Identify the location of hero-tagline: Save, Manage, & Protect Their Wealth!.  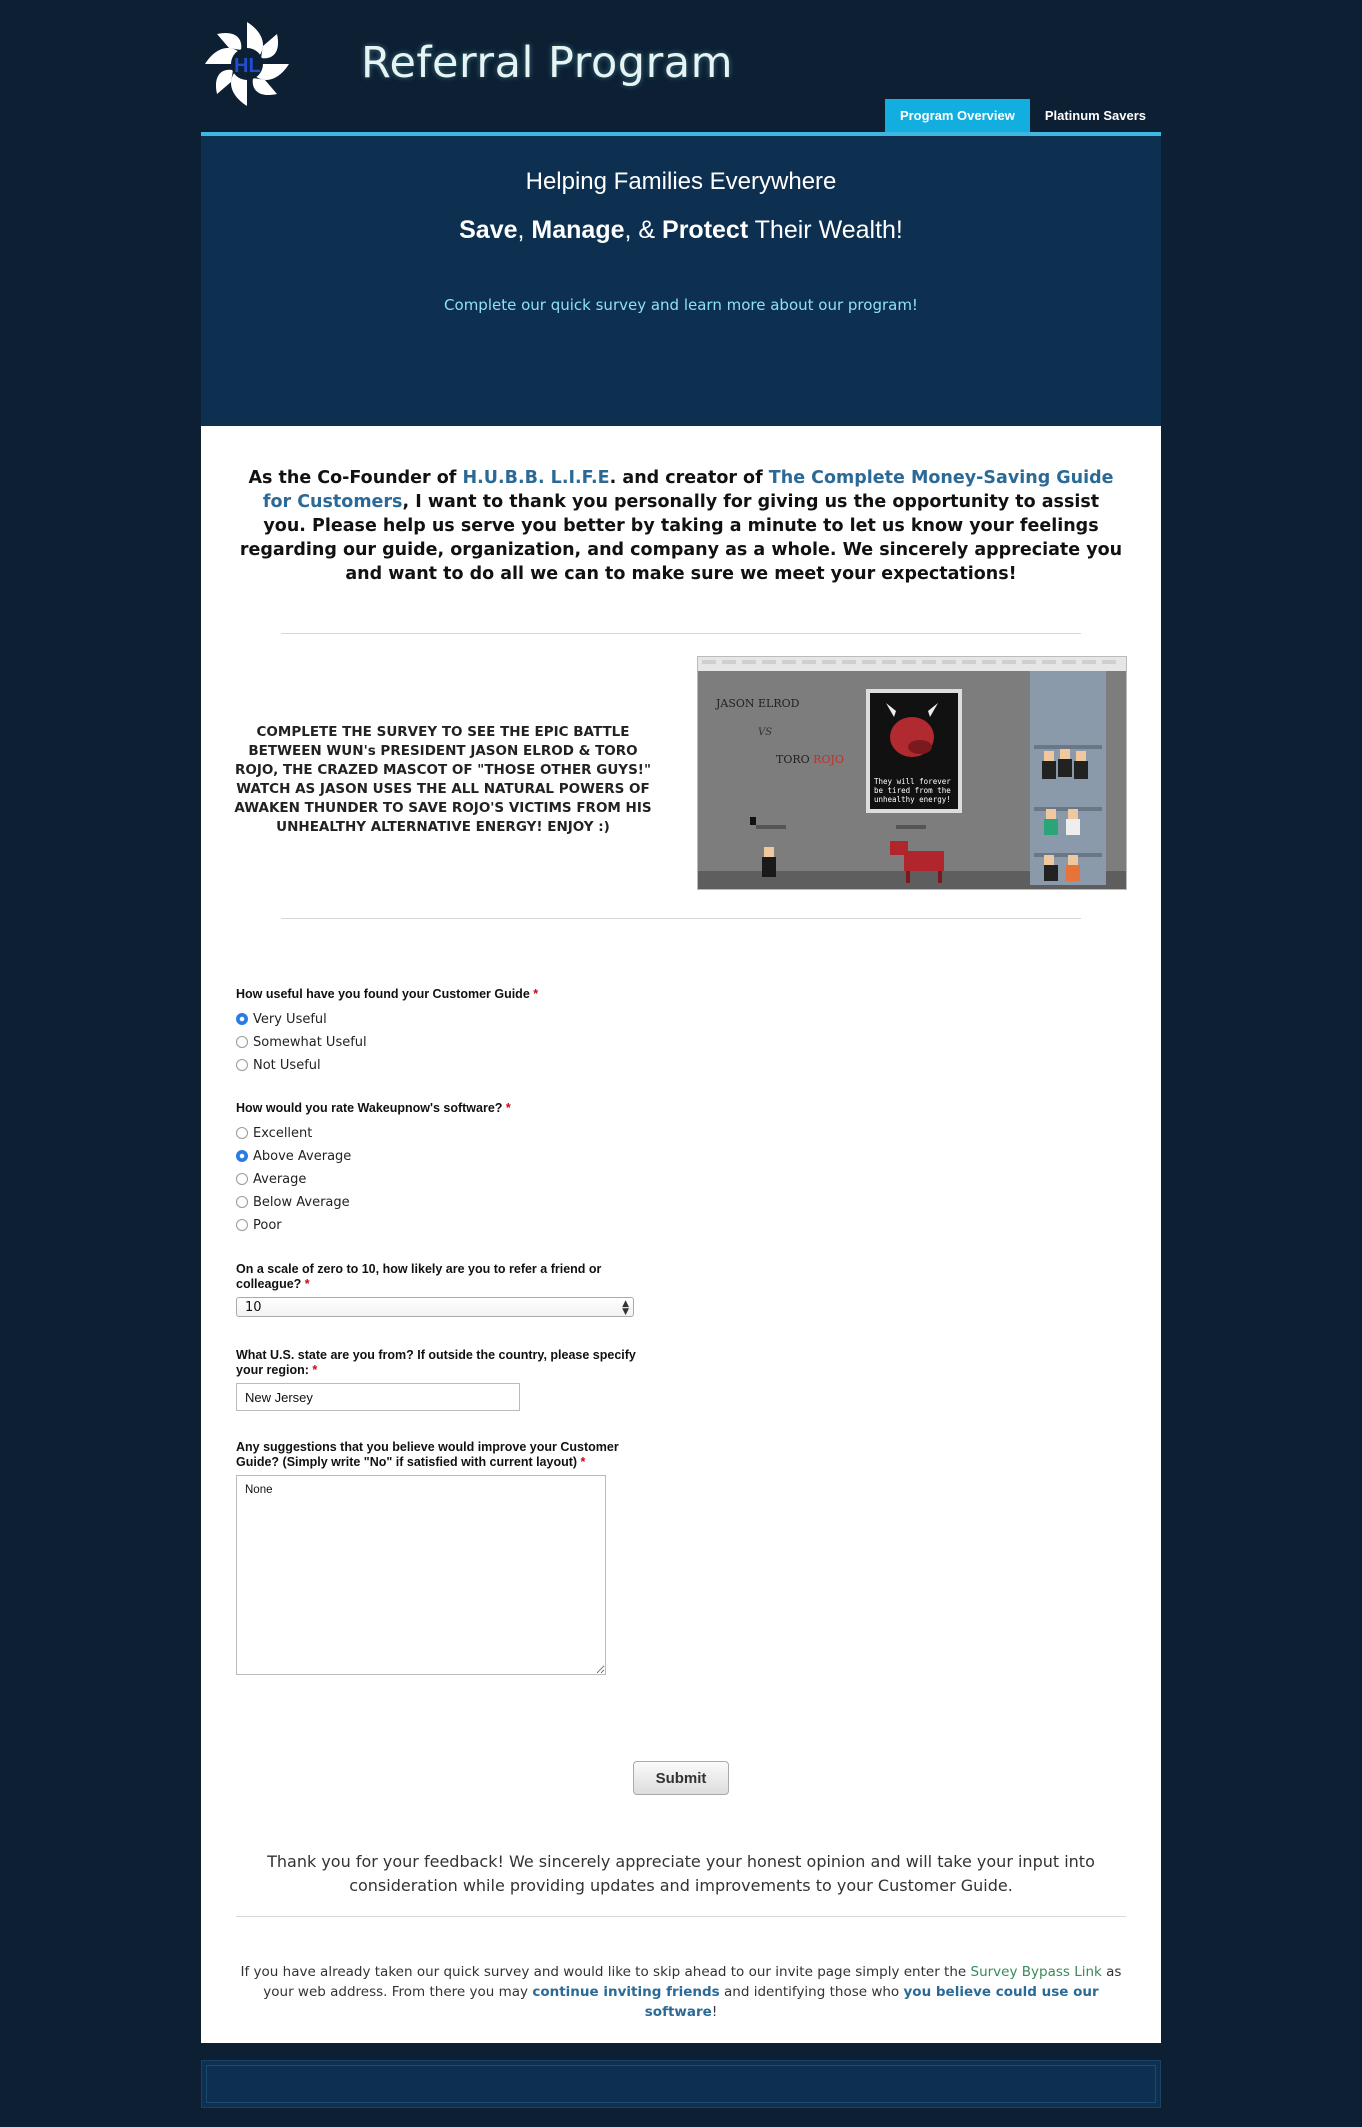
(681, 230).